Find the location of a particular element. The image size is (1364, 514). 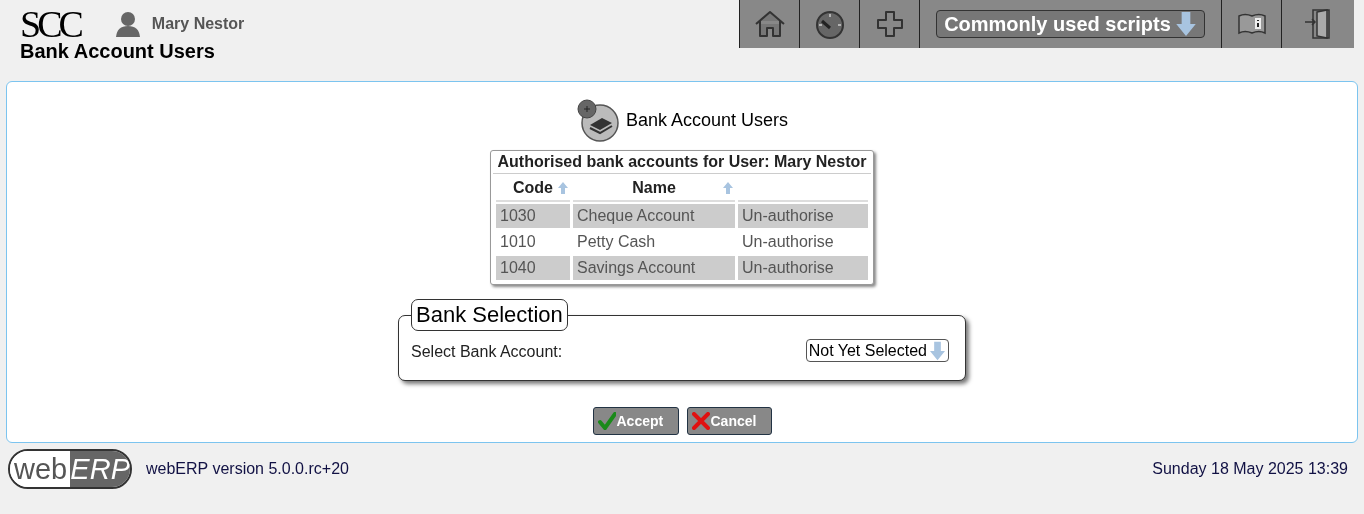

cancel-button: Cancel is located at coordinates (729, 421).